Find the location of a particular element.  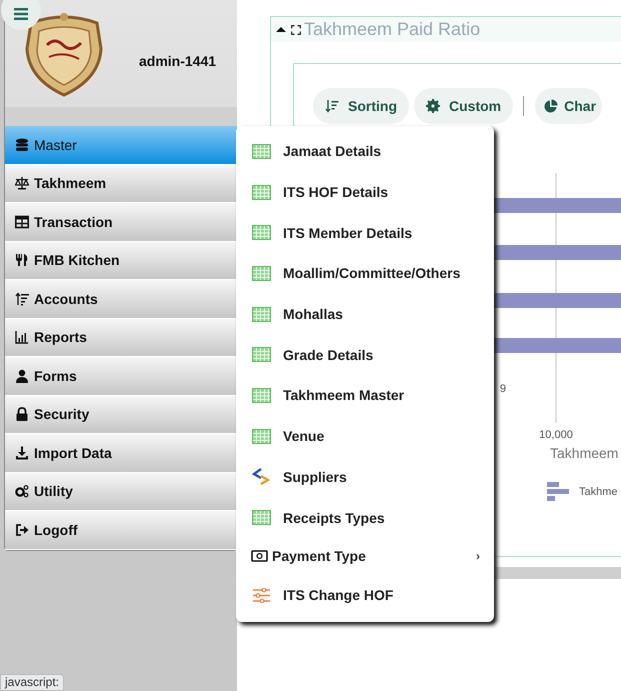

status-bar-url: javascript: is located at coordinates (32, 682).